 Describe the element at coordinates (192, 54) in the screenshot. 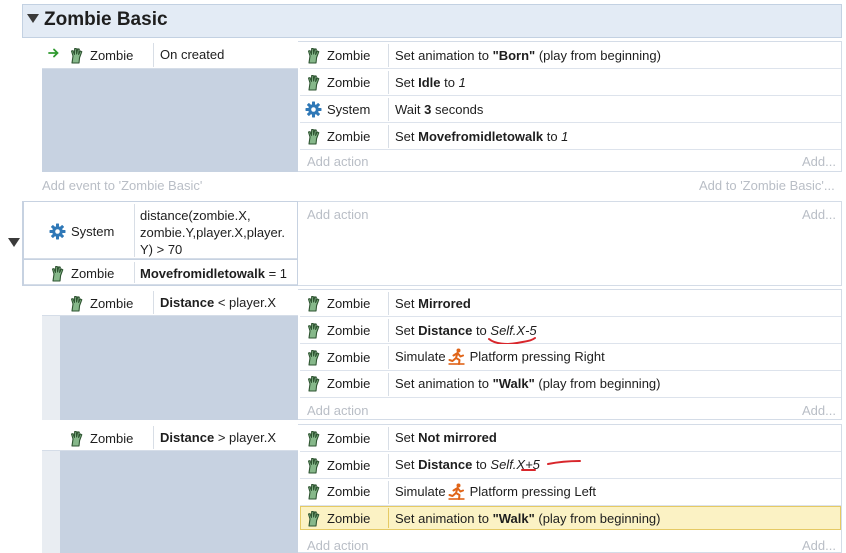

I see `condition-text: On created` at that location.